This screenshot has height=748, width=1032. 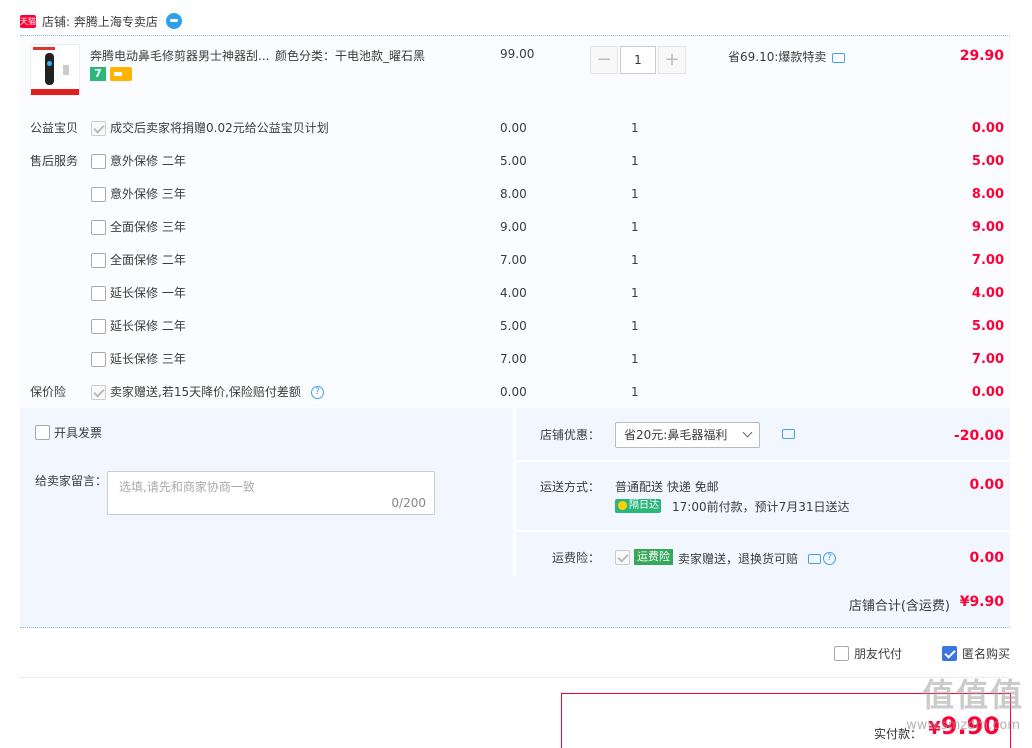 I want to click on row-name: 延长保修 三年, so click(x=148, y=359).